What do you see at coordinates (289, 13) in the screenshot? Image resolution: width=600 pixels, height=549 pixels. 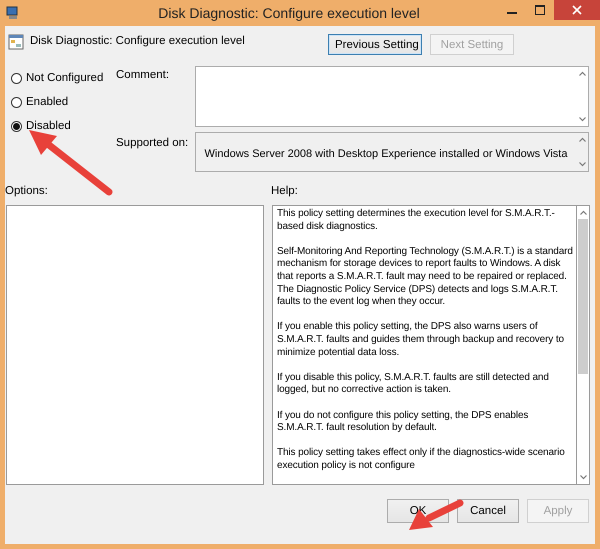 I see `window-title: Disk Diagnostic: Configure execution level` at bounding box center [289, 13].